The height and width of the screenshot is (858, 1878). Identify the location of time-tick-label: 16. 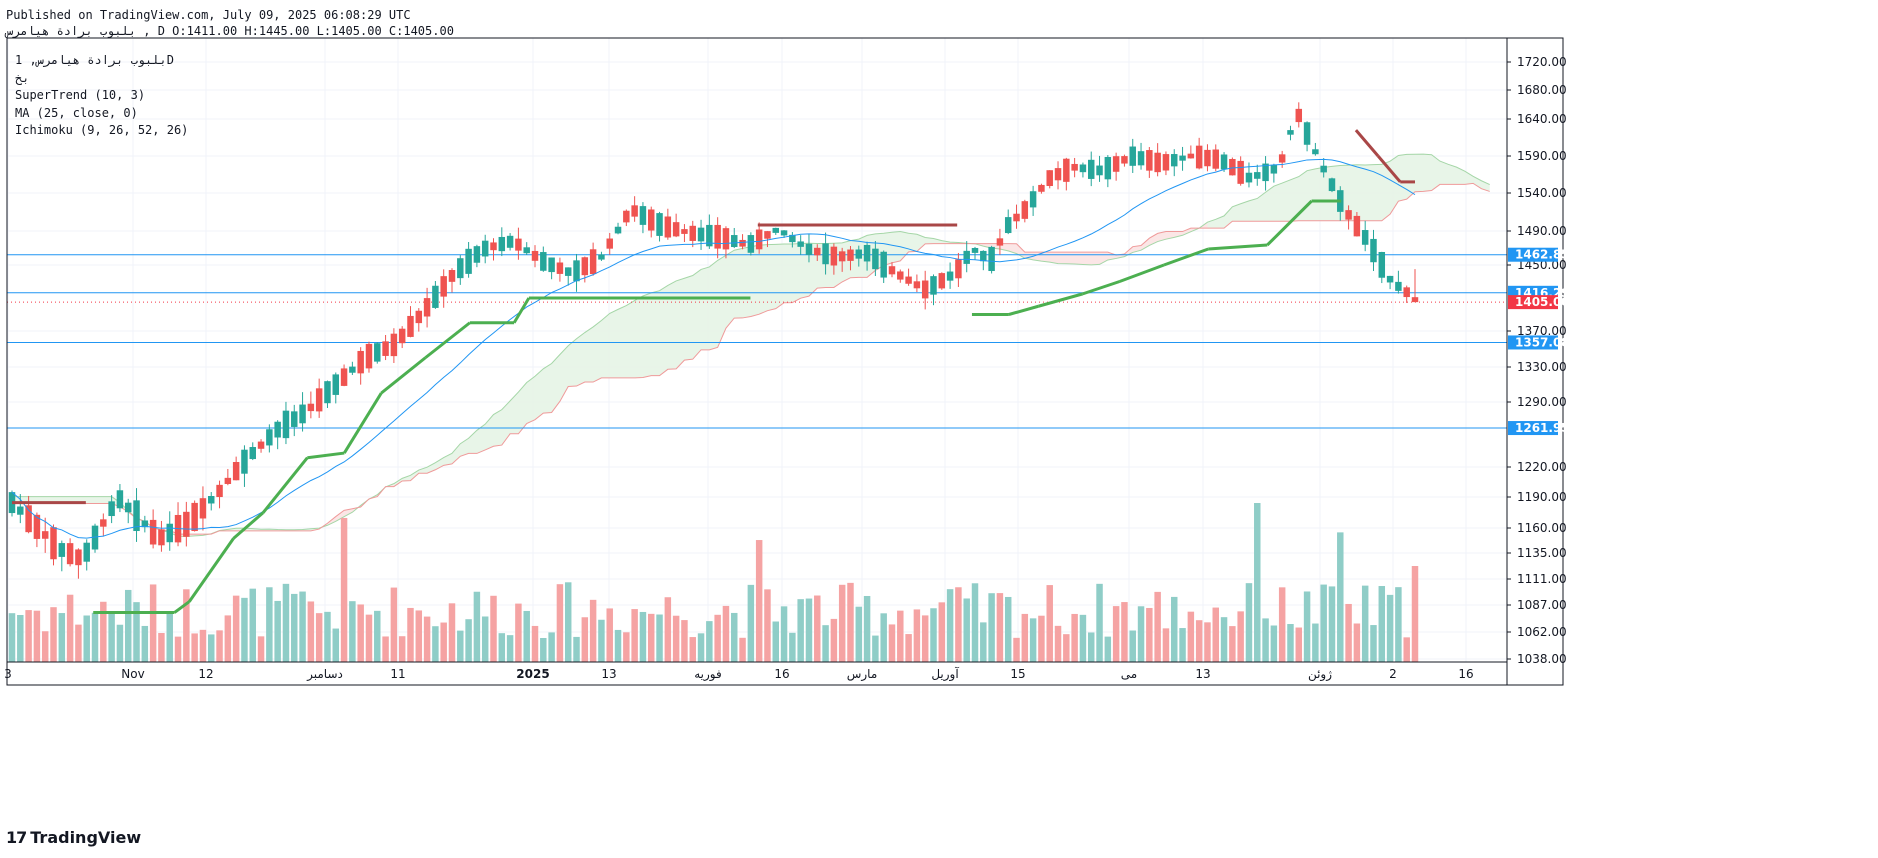
(781, 674).